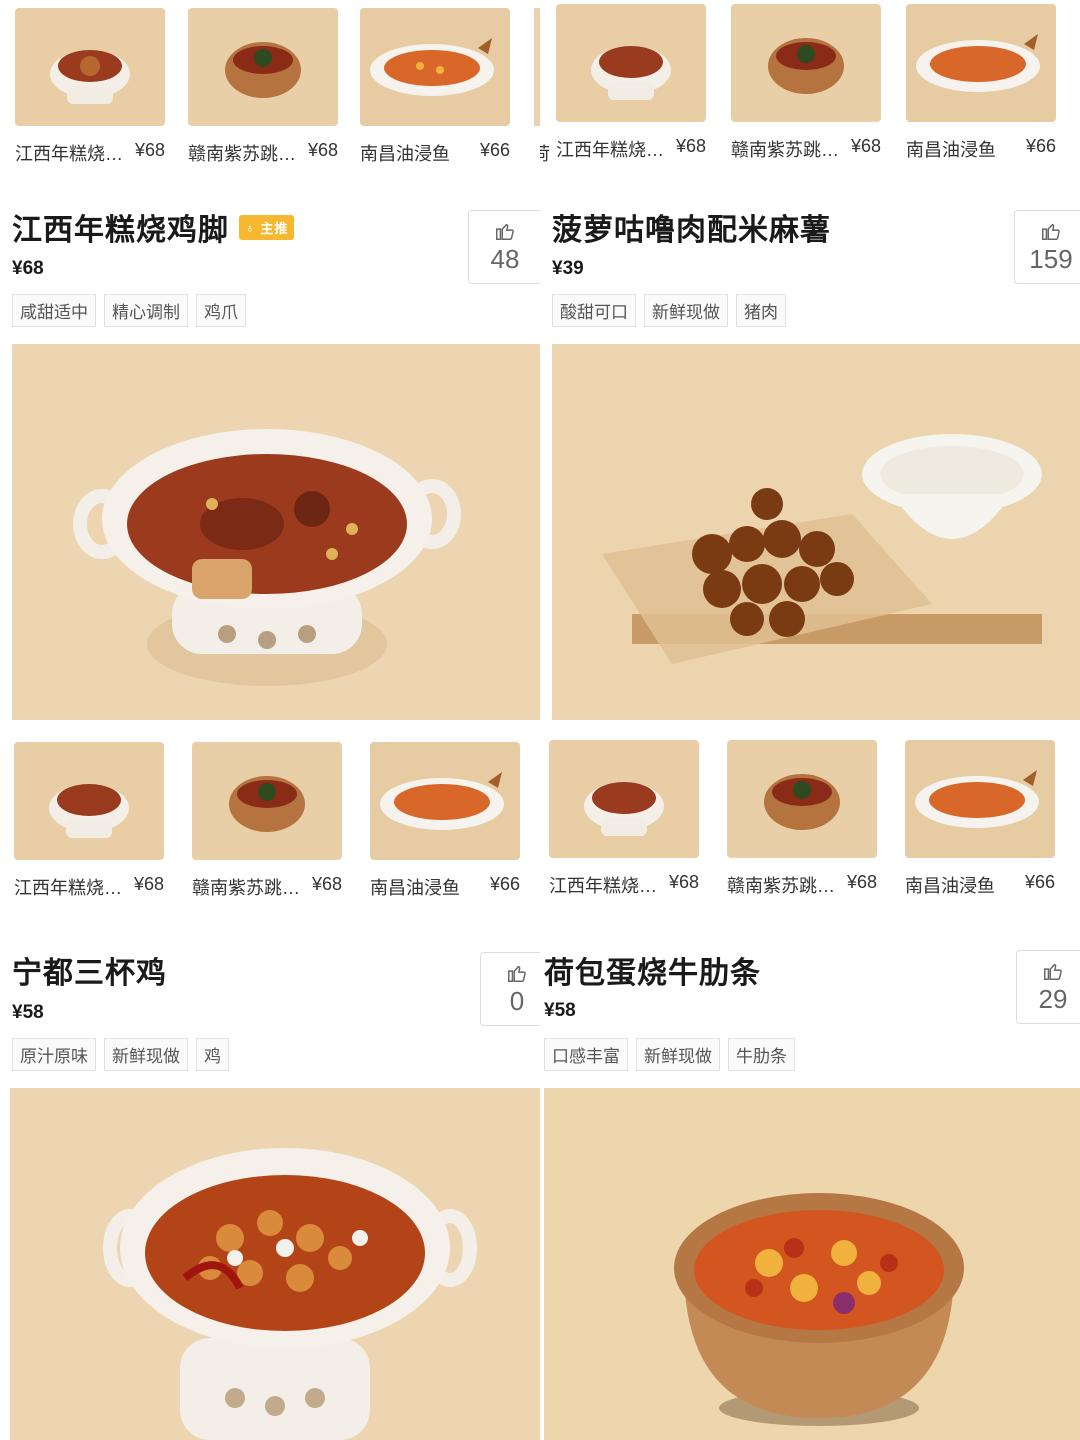  I want to click on dish-title: 菠萝咕噜肉配米麻薯, so click(691, 230).